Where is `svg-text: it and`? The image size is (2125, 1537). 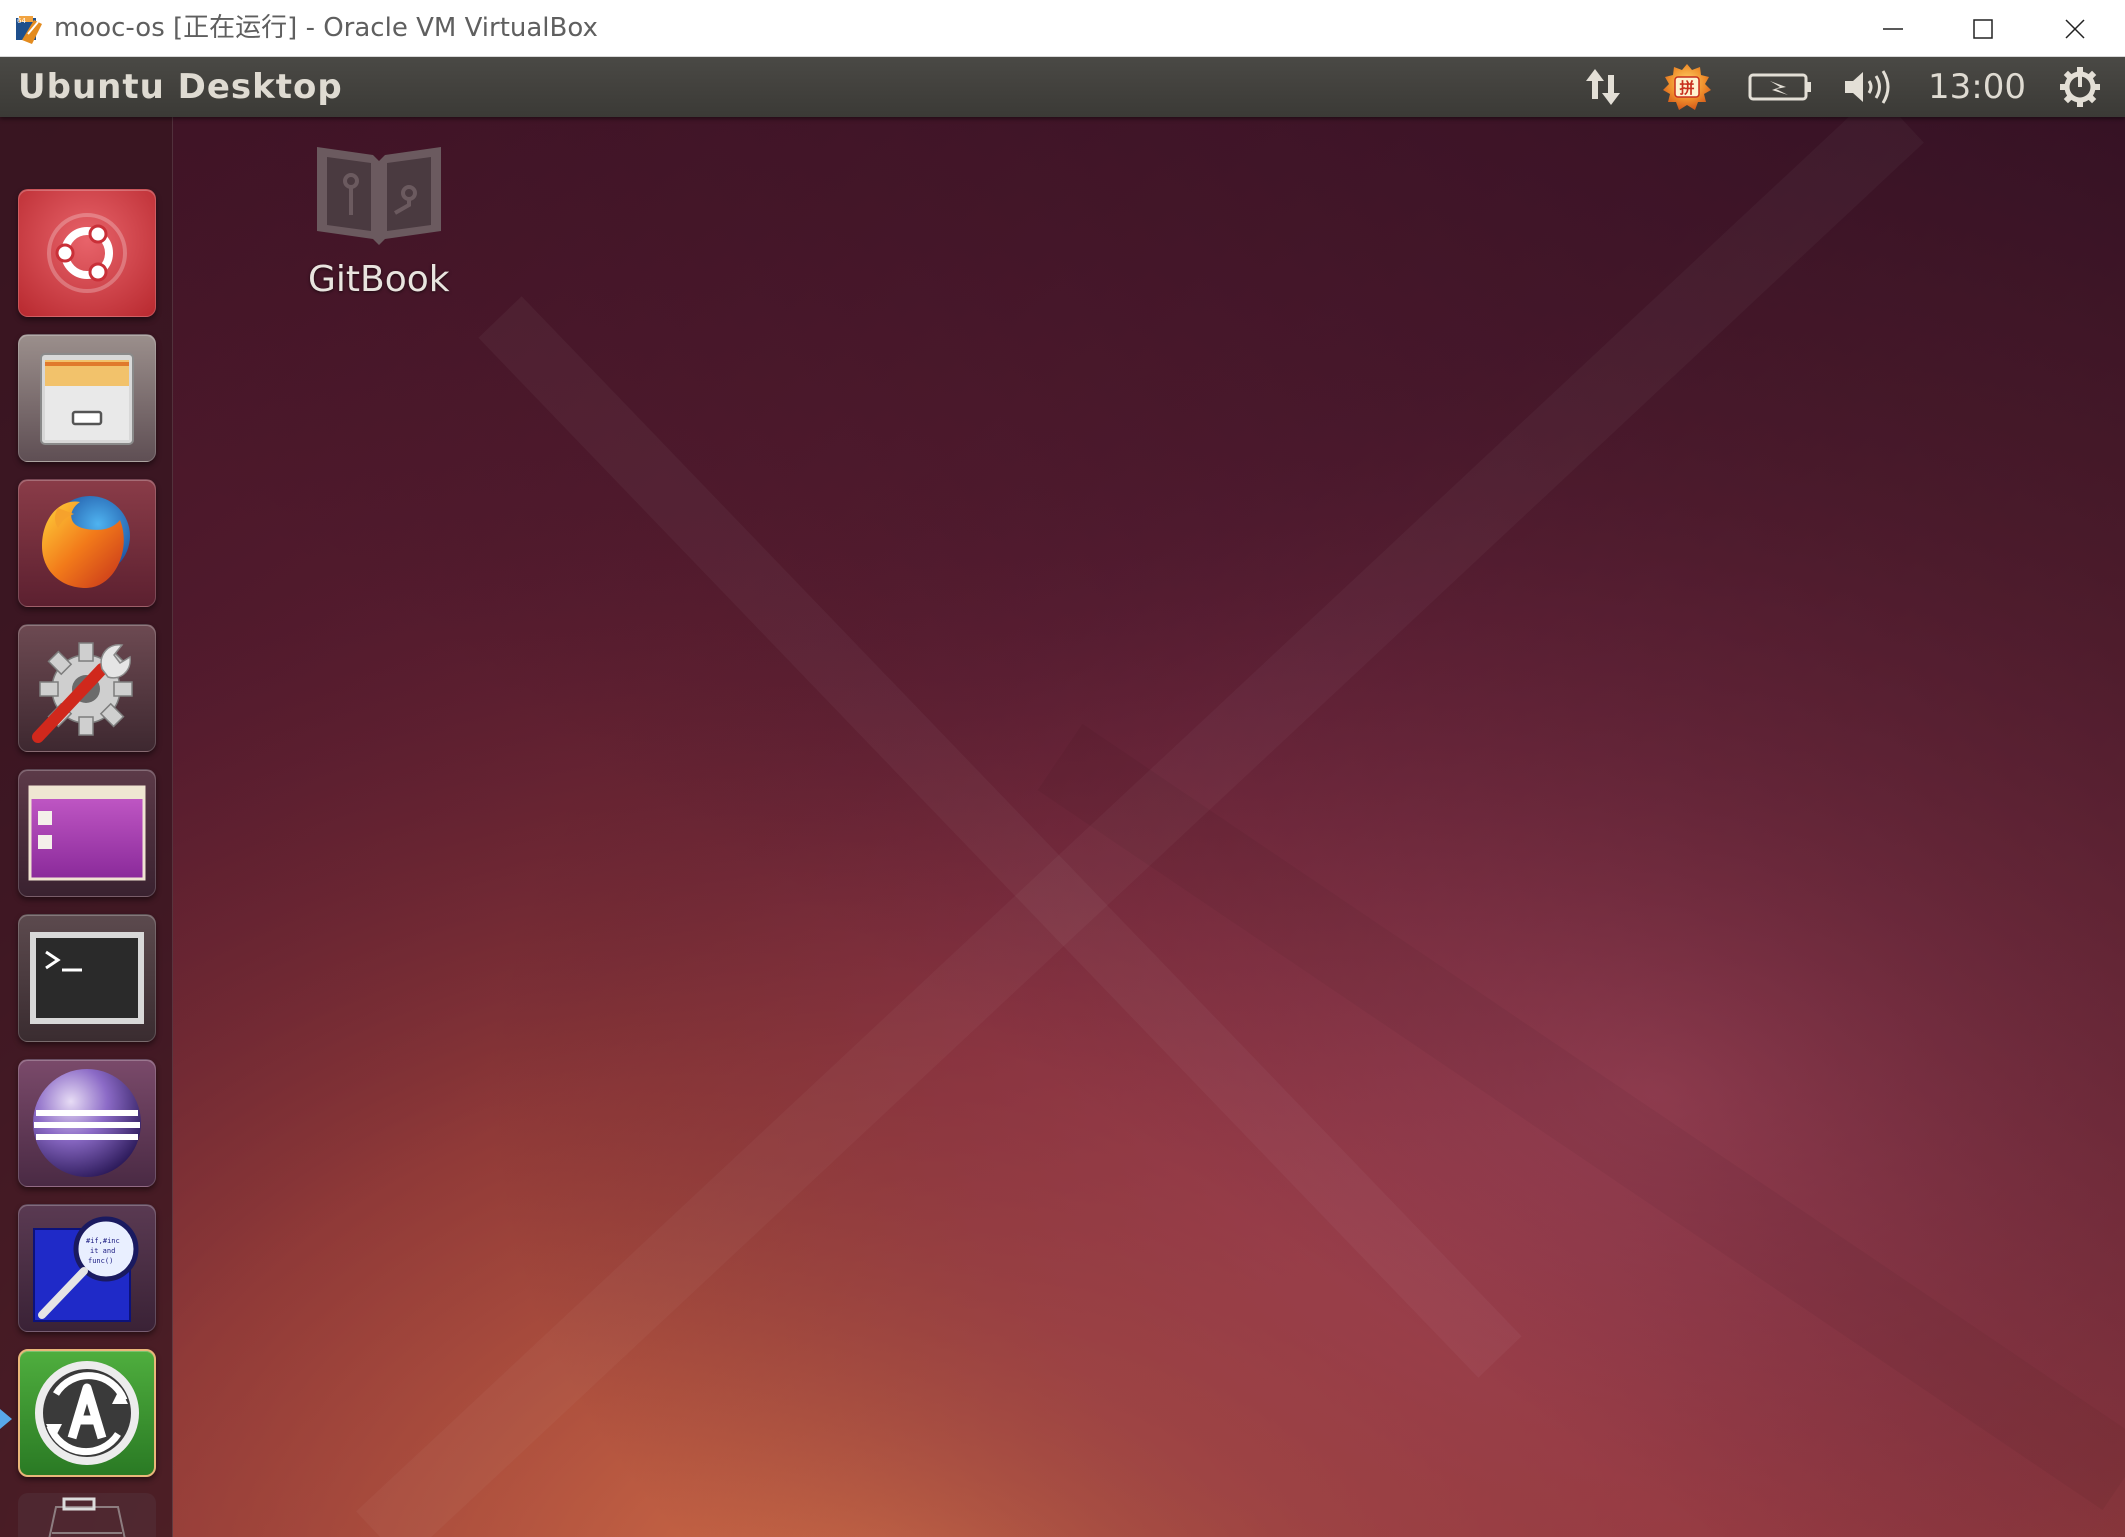
svg-text: it and is located at coordinates (102, 1251).